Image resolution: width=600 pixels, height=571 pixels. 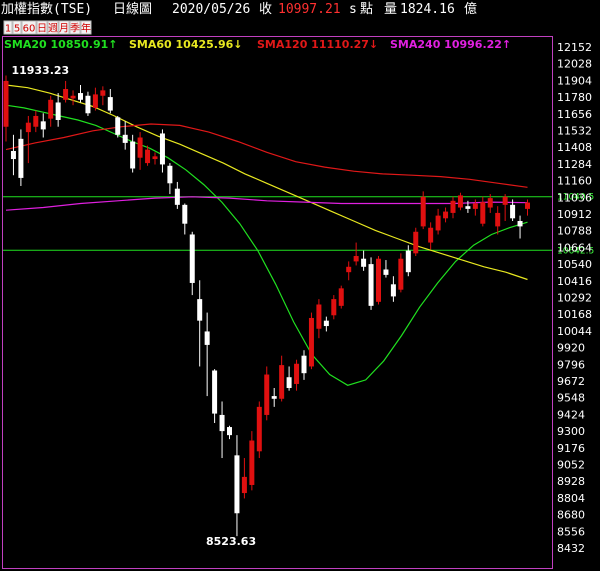 I want to click on tab-1: 1, so click(x=8, y=27).